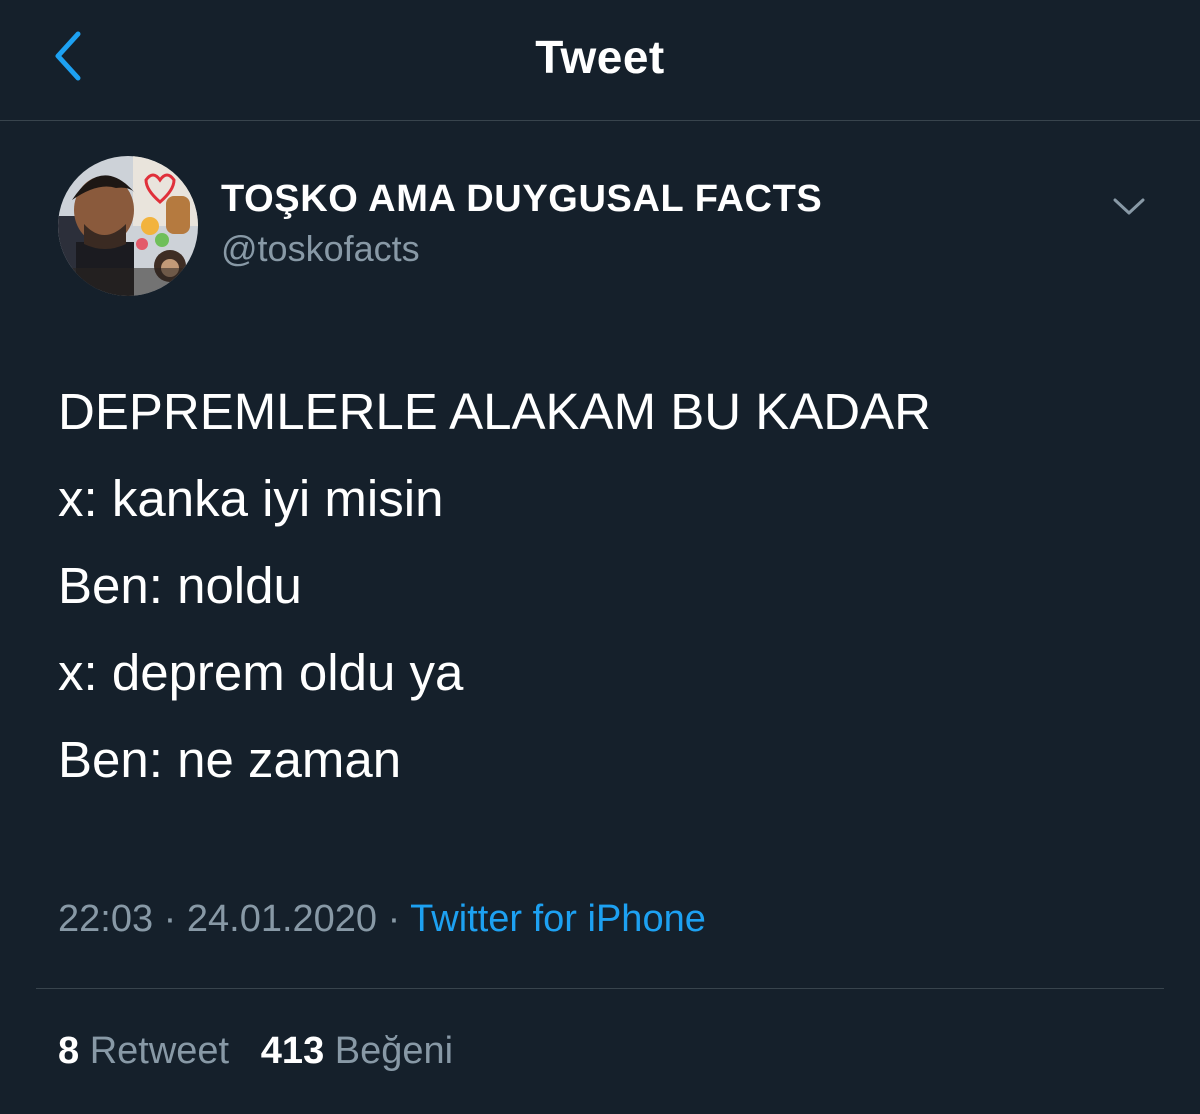  I want to click on likes-count: 413, so click(292, 1051).